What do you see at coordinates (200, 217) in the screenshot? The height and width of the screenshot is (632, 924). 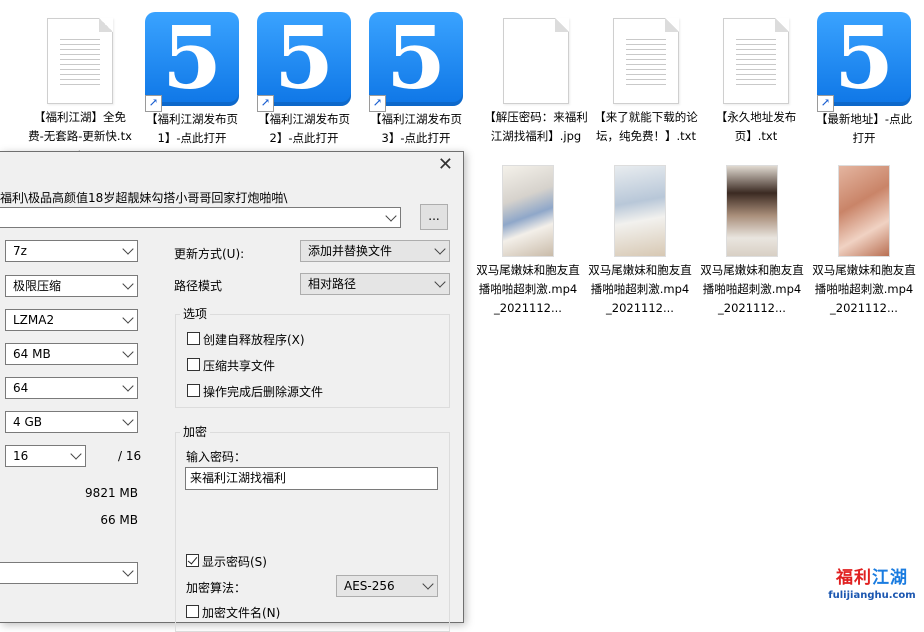 I see `archive-path-combo` at bounding box center [200, 217].